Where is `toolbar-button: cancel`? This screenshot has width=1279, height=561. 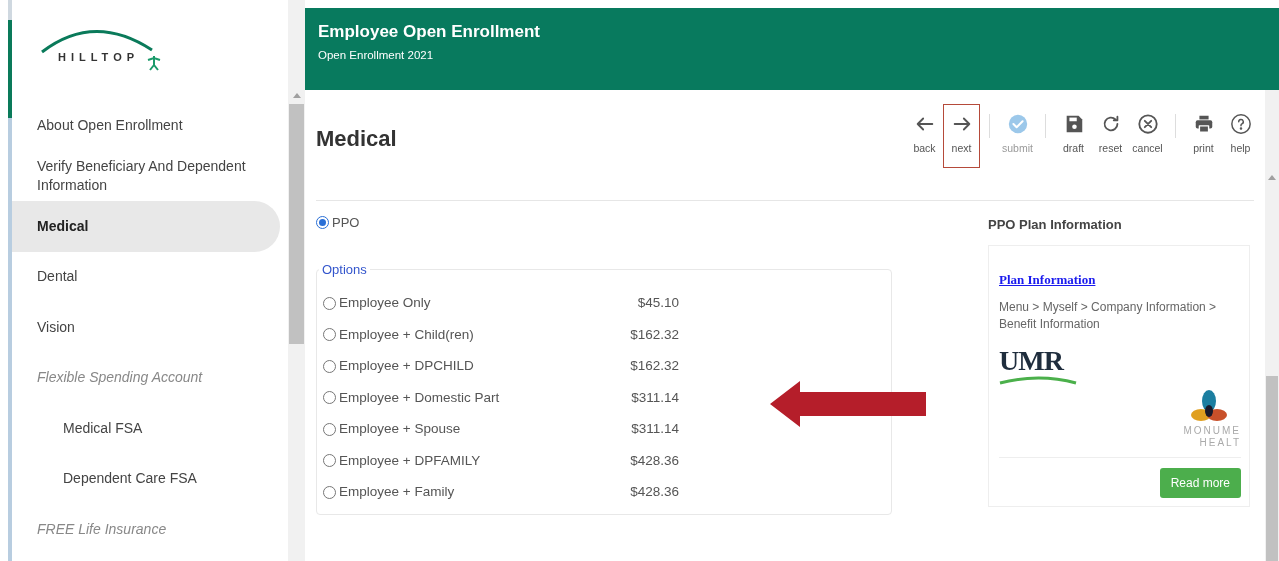 toolbar-button: cancel is located at coordinates (1147, 136).